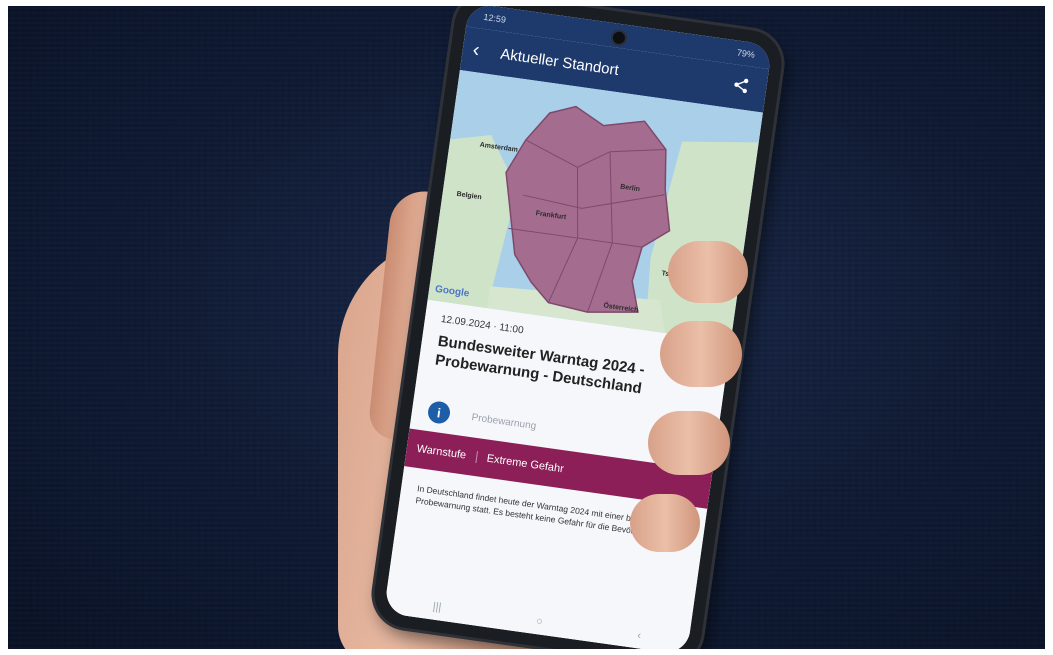 Image resolution: width=1053 pixels, height=655 pixels. What do you see at coordinates (639, 635) in the screenshot?
I see `back-button: ‹` at bounding box center [639, 635].